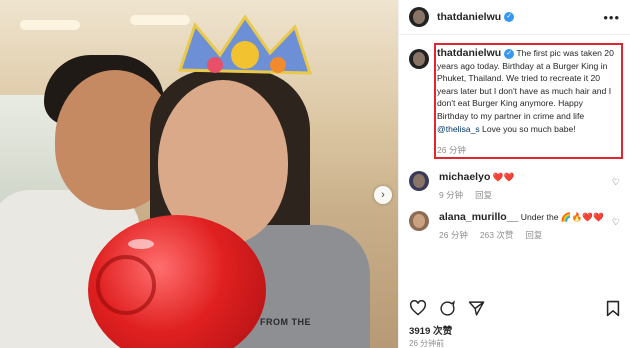 Image resolution: width=630 pixels, height=348 pixels. I want to click on heart-icon, so click(418, 308).